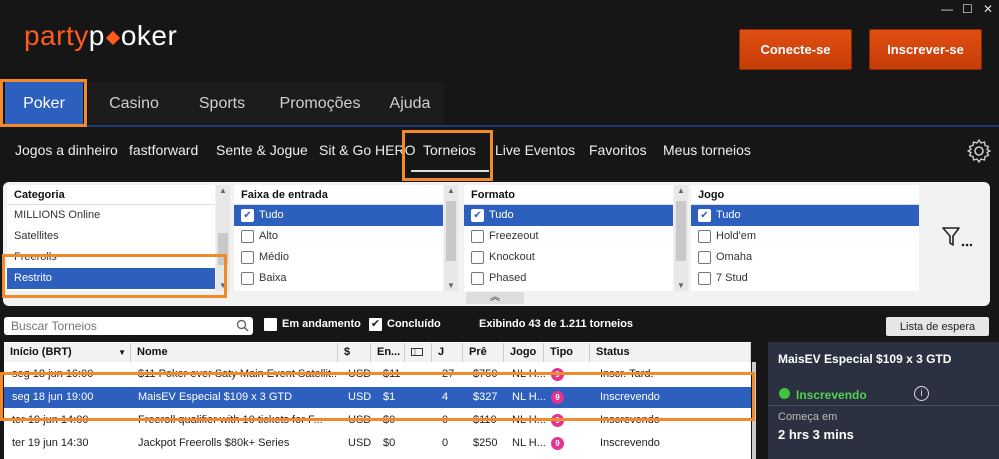  I want to click on starts-in-value: 2 hrs 3 mins, so click(816, 434).